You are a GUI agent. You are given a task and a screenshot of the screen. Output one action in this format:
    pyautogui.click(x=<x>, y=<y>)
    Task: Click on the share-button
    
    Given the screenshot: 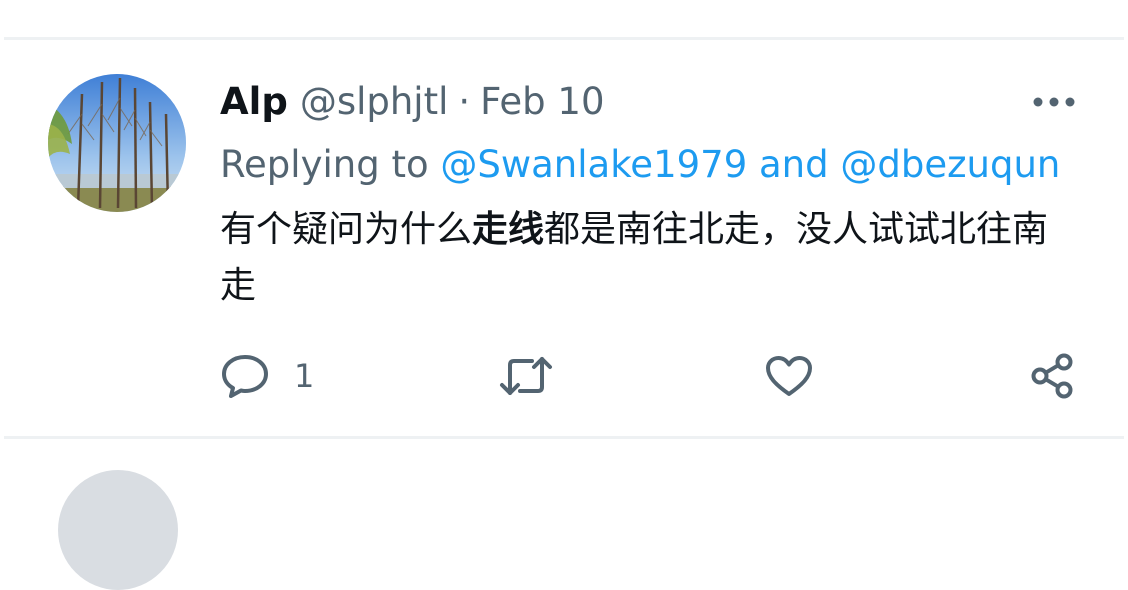 What is the action you would take?
    pyautogui.click(x=1053, y=376)
    